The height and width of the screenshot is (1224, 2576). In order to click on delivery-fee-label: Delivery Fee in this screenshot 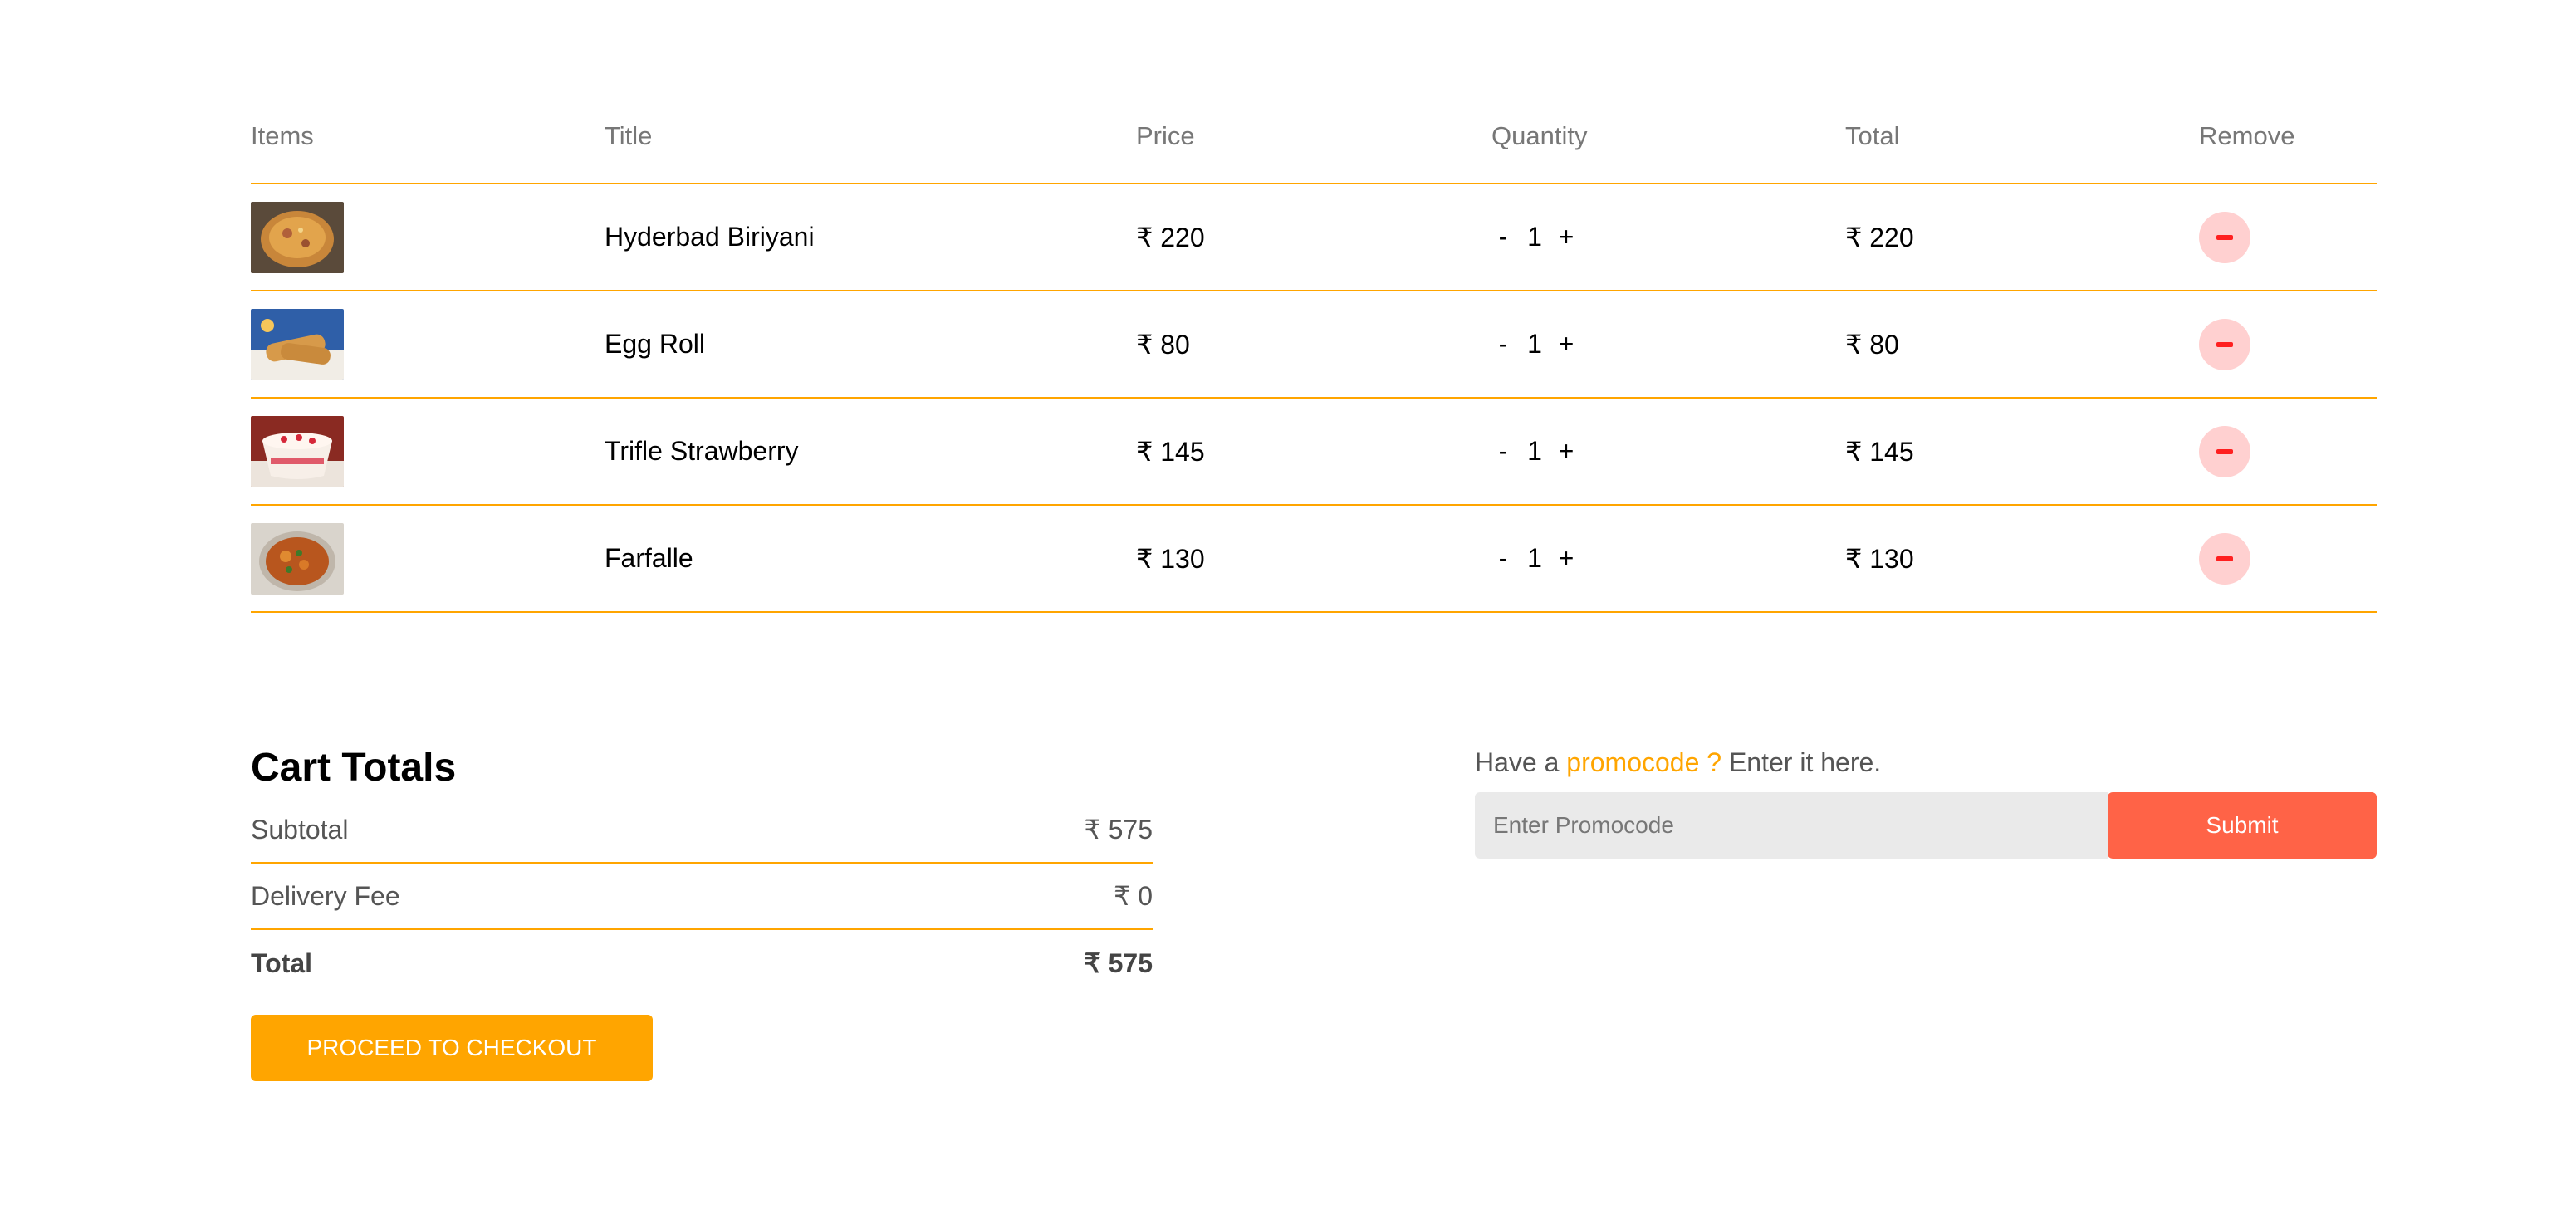, I will do `click(325, 895)`.